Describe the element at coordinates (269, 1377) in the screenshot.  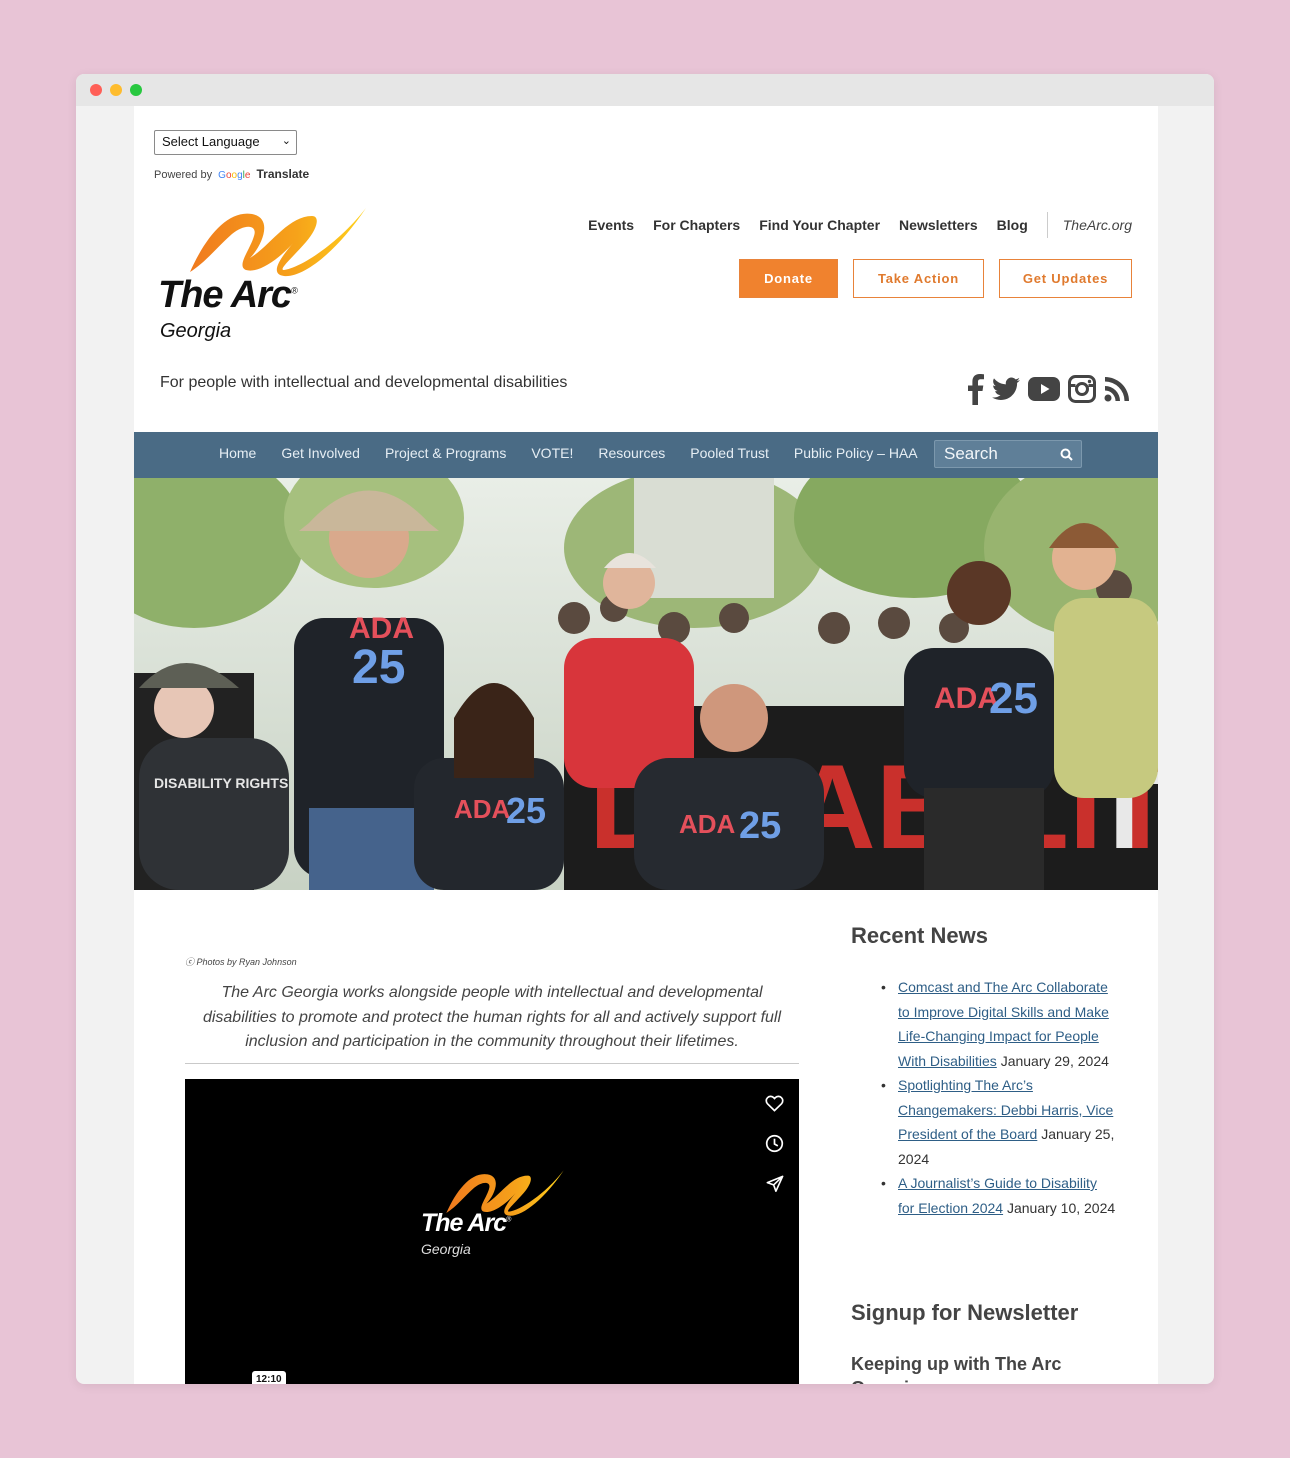
I see `video-duration: 12:10` at that location.